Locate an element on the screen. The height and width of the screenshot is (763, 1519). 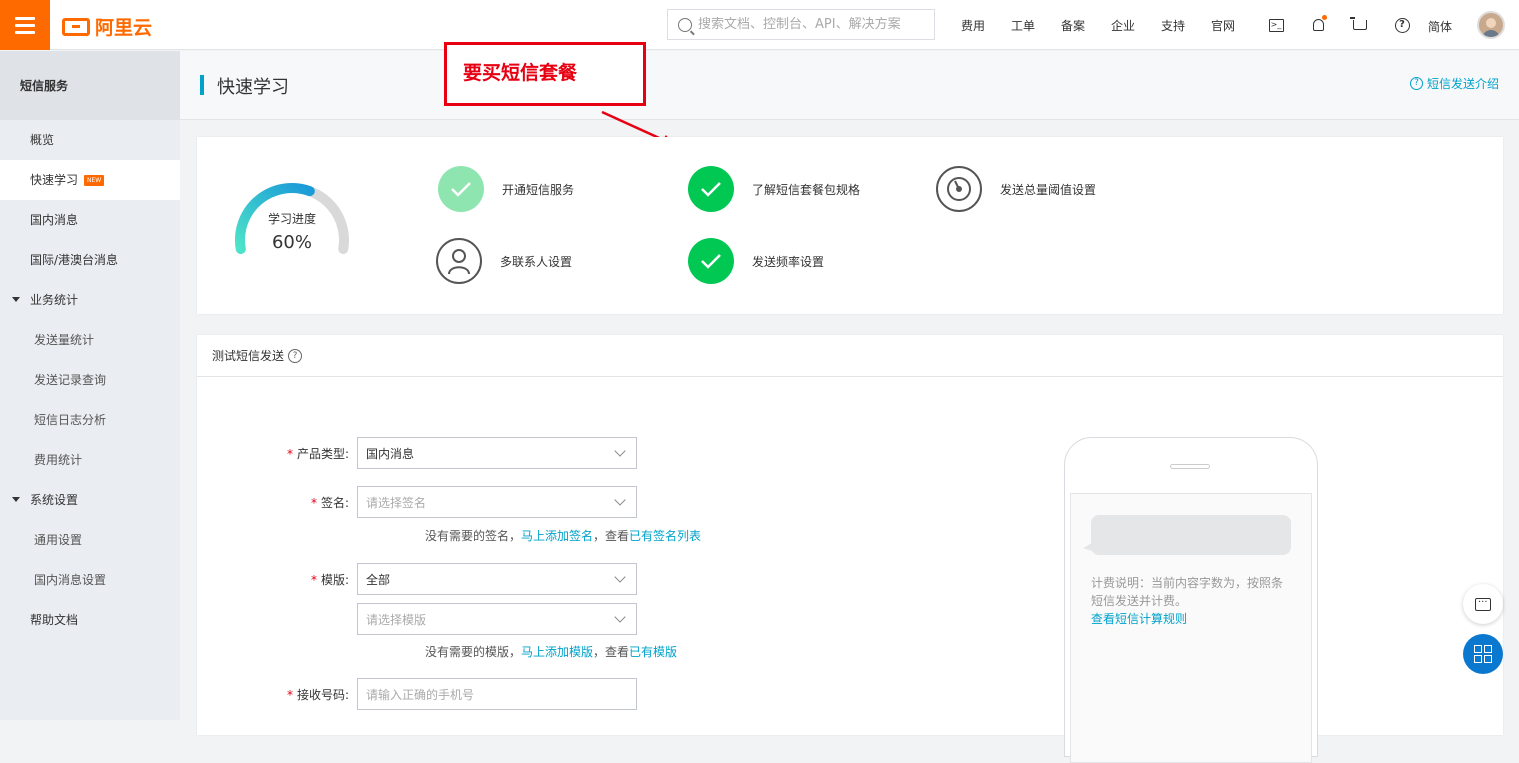
logo-mark-icon is located at coordinates (76, 26).